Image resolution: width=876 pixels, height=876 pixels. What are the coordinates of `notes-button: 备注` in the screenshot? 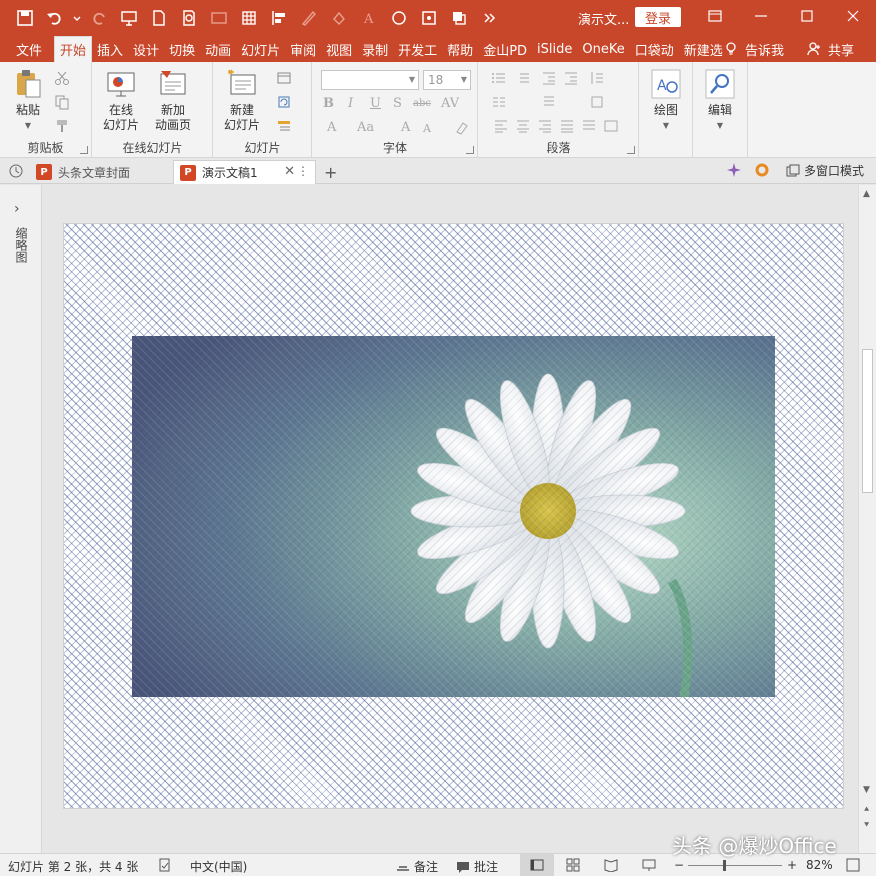 It's located at (417, 866).